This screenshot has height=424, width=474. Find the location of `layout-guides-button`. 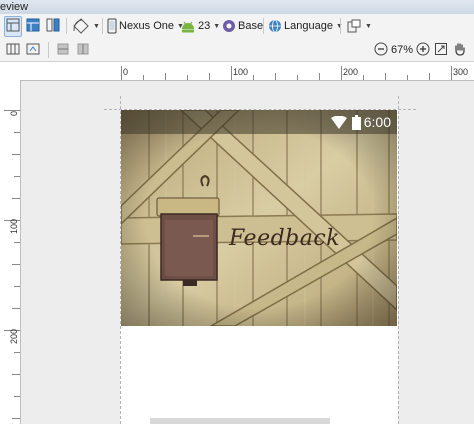

layout-guides-button is located at coordinates (33, 50).